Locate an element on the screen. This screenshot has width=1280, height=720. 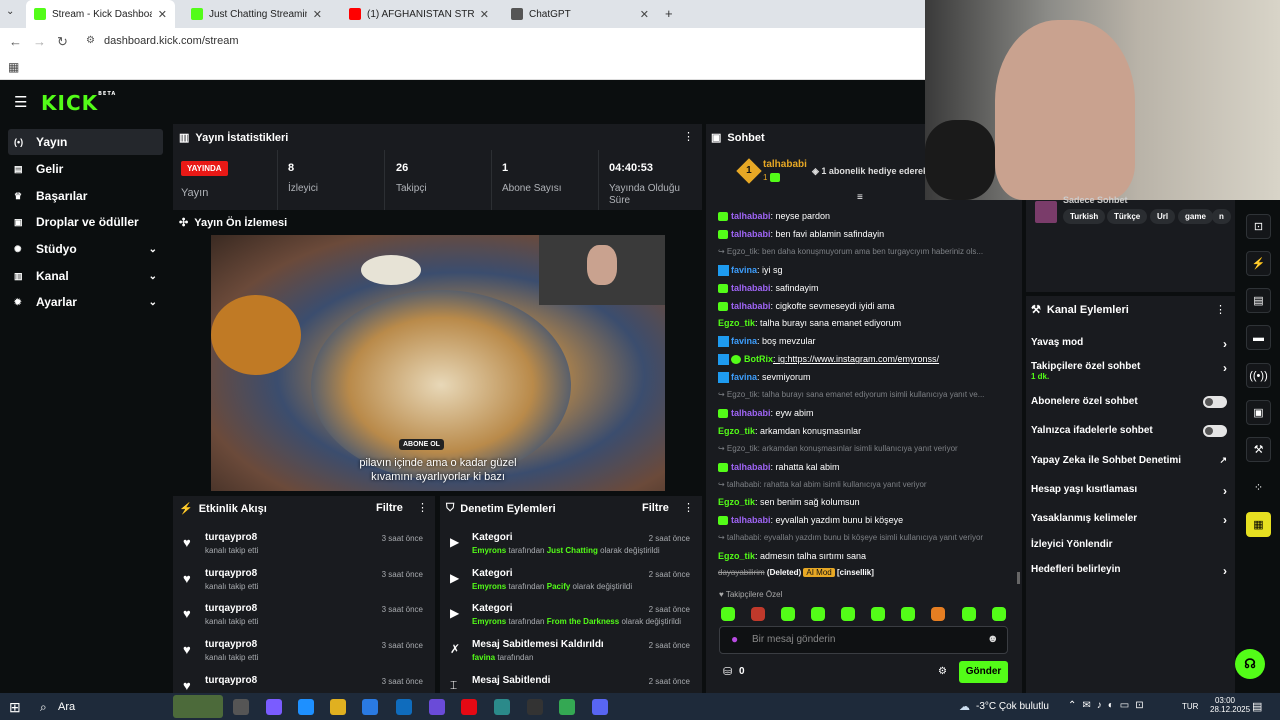
teams-icon is located at coordinates (437, 707).